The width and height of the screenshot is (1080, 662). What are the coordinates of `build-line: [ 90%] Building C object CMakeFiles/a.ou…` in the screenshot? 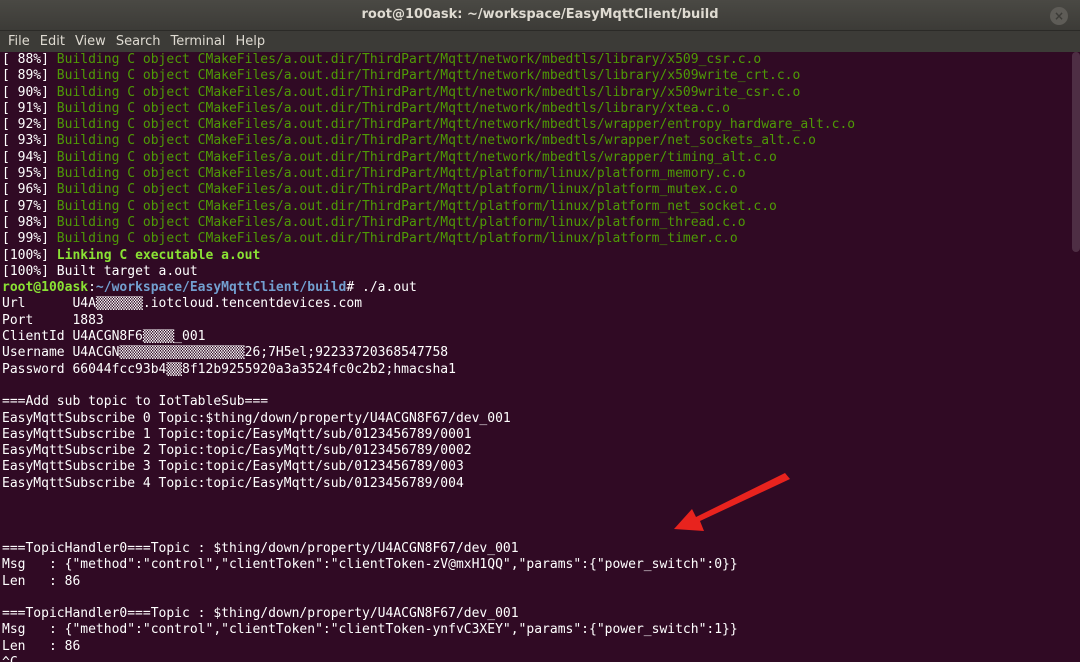 It's located at (401, 92).